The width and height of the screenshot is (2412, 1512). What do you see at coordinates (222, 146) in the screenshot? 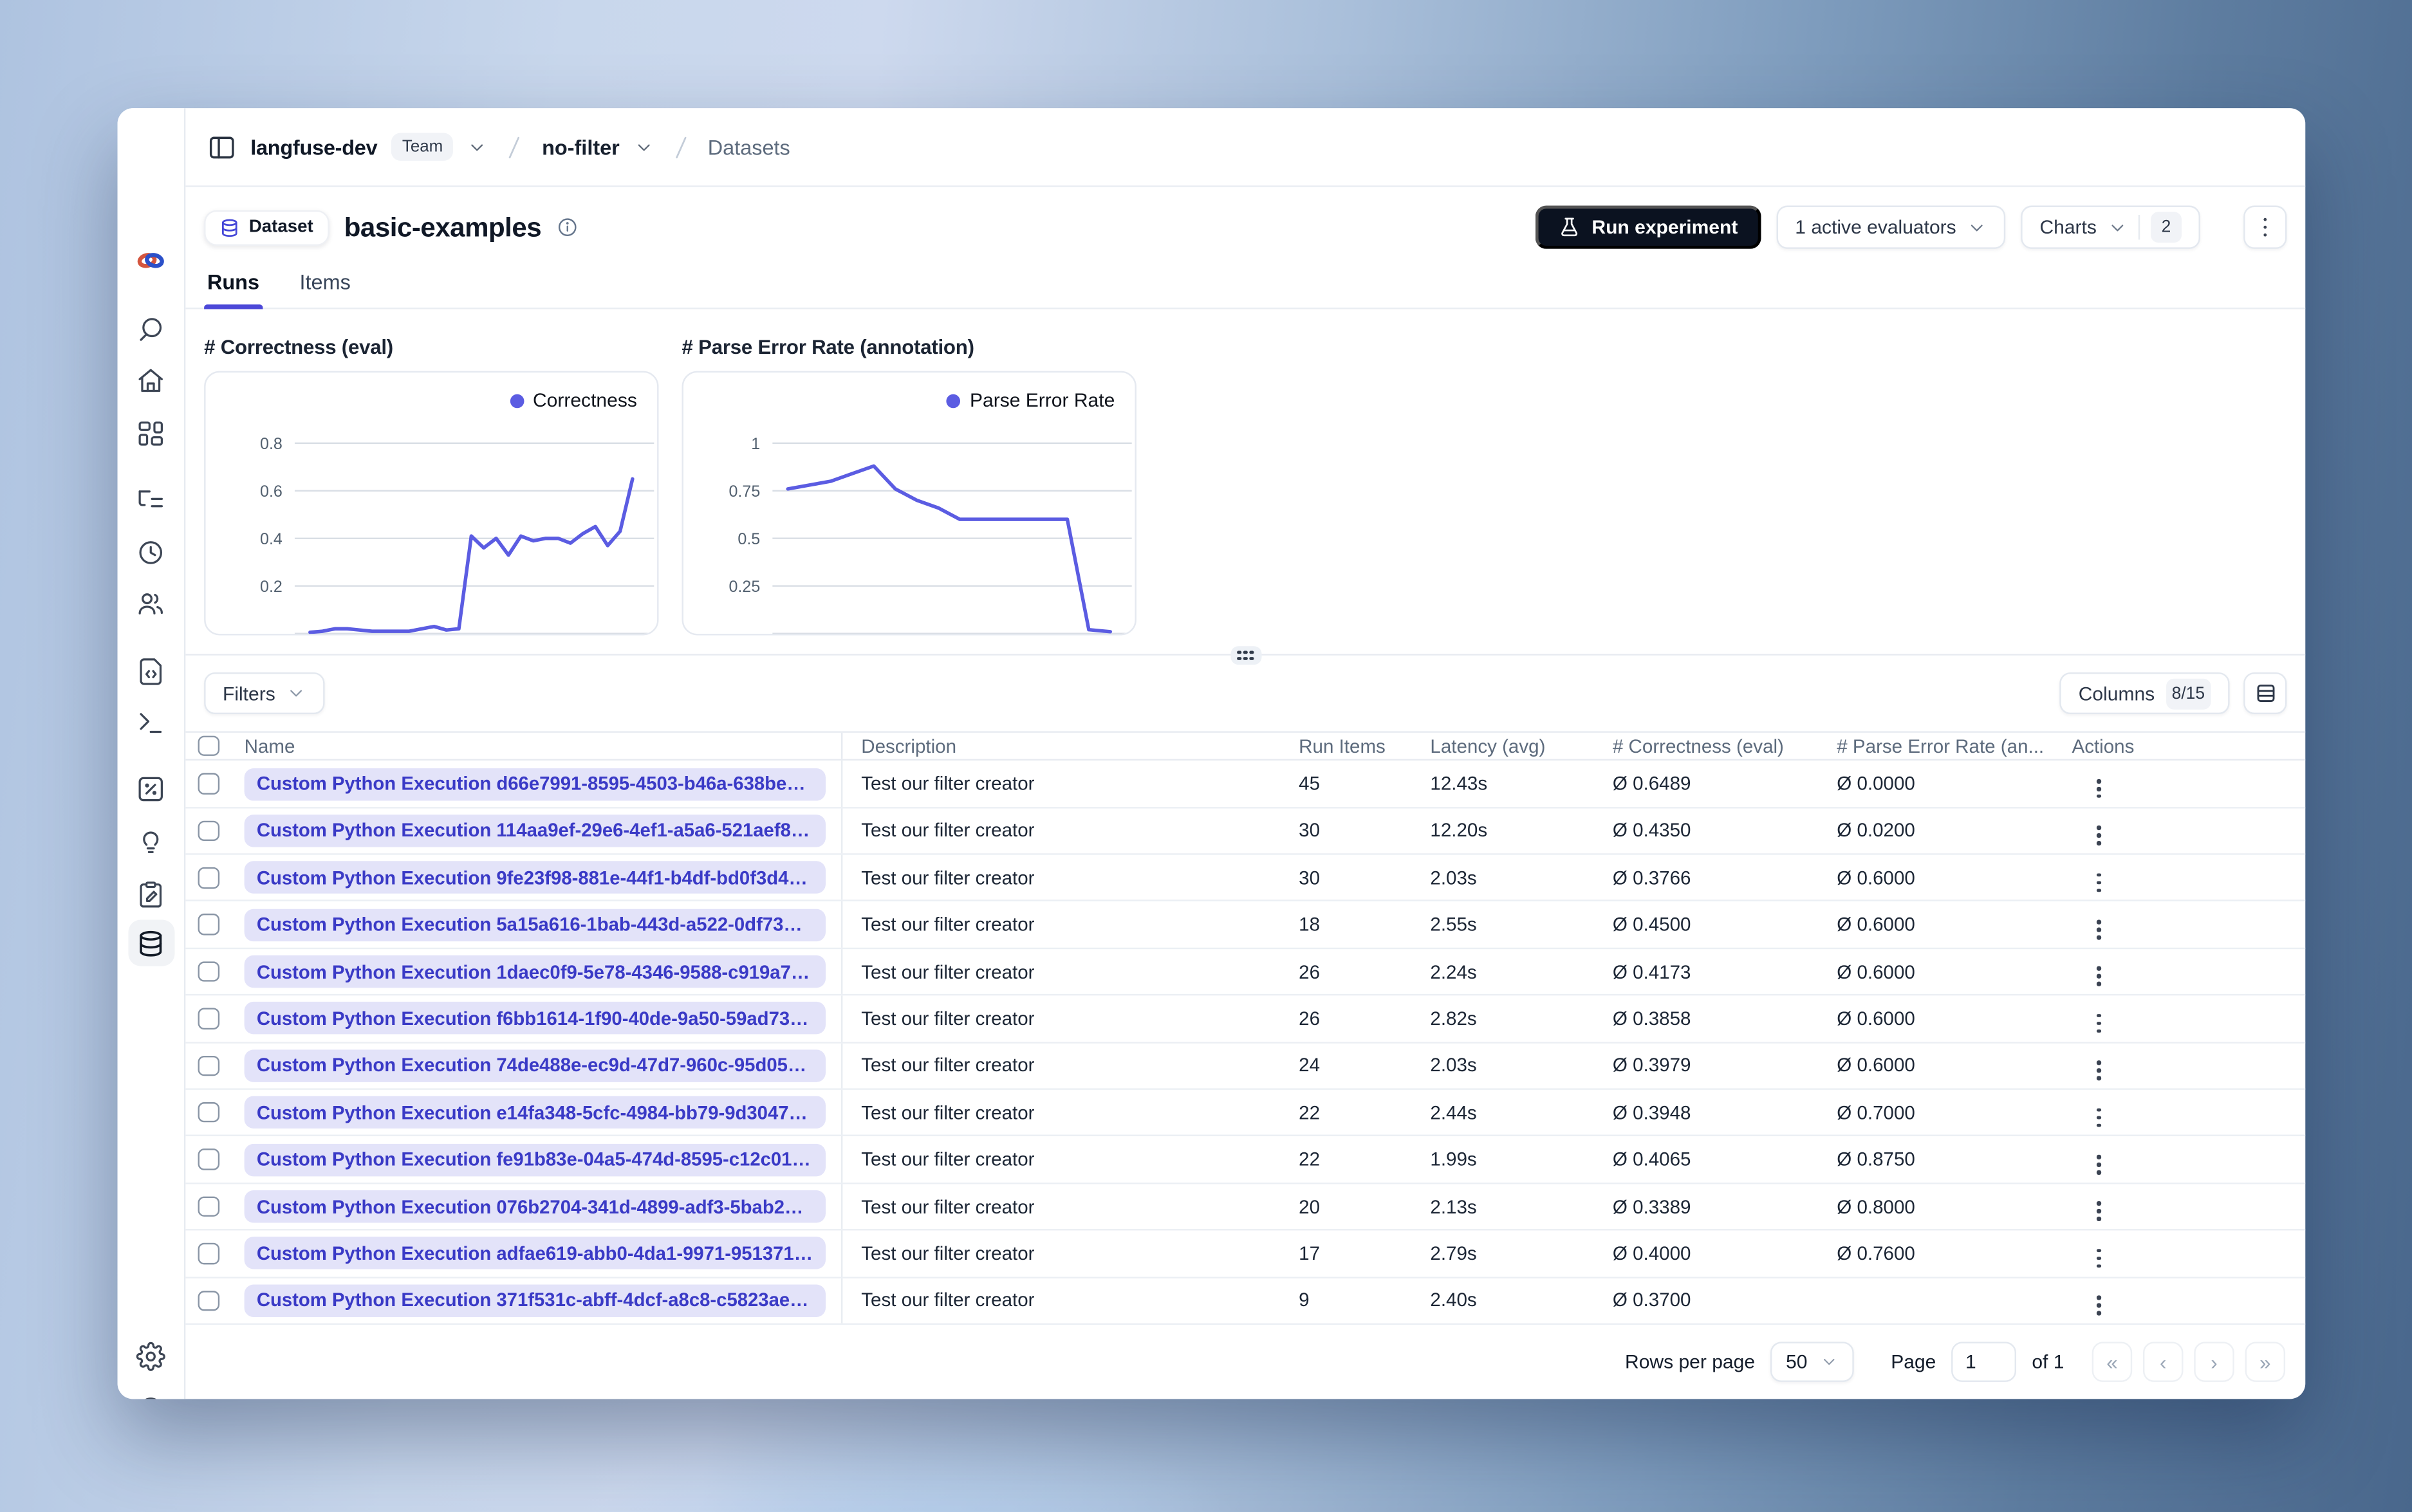
I see `sidebar-toggle-icon` at bounding box center [222, 146].